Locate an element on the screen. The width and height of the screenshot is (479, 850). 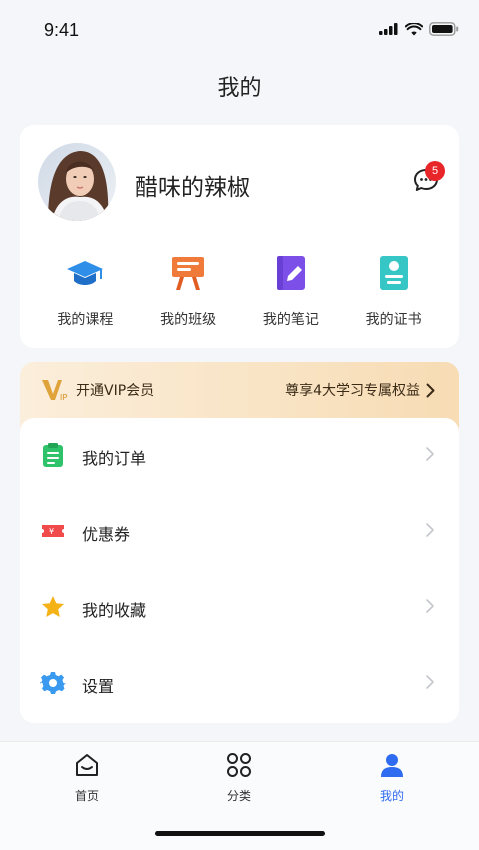
quick-link-label: 我的班级 is located at coordinates (188, 320).